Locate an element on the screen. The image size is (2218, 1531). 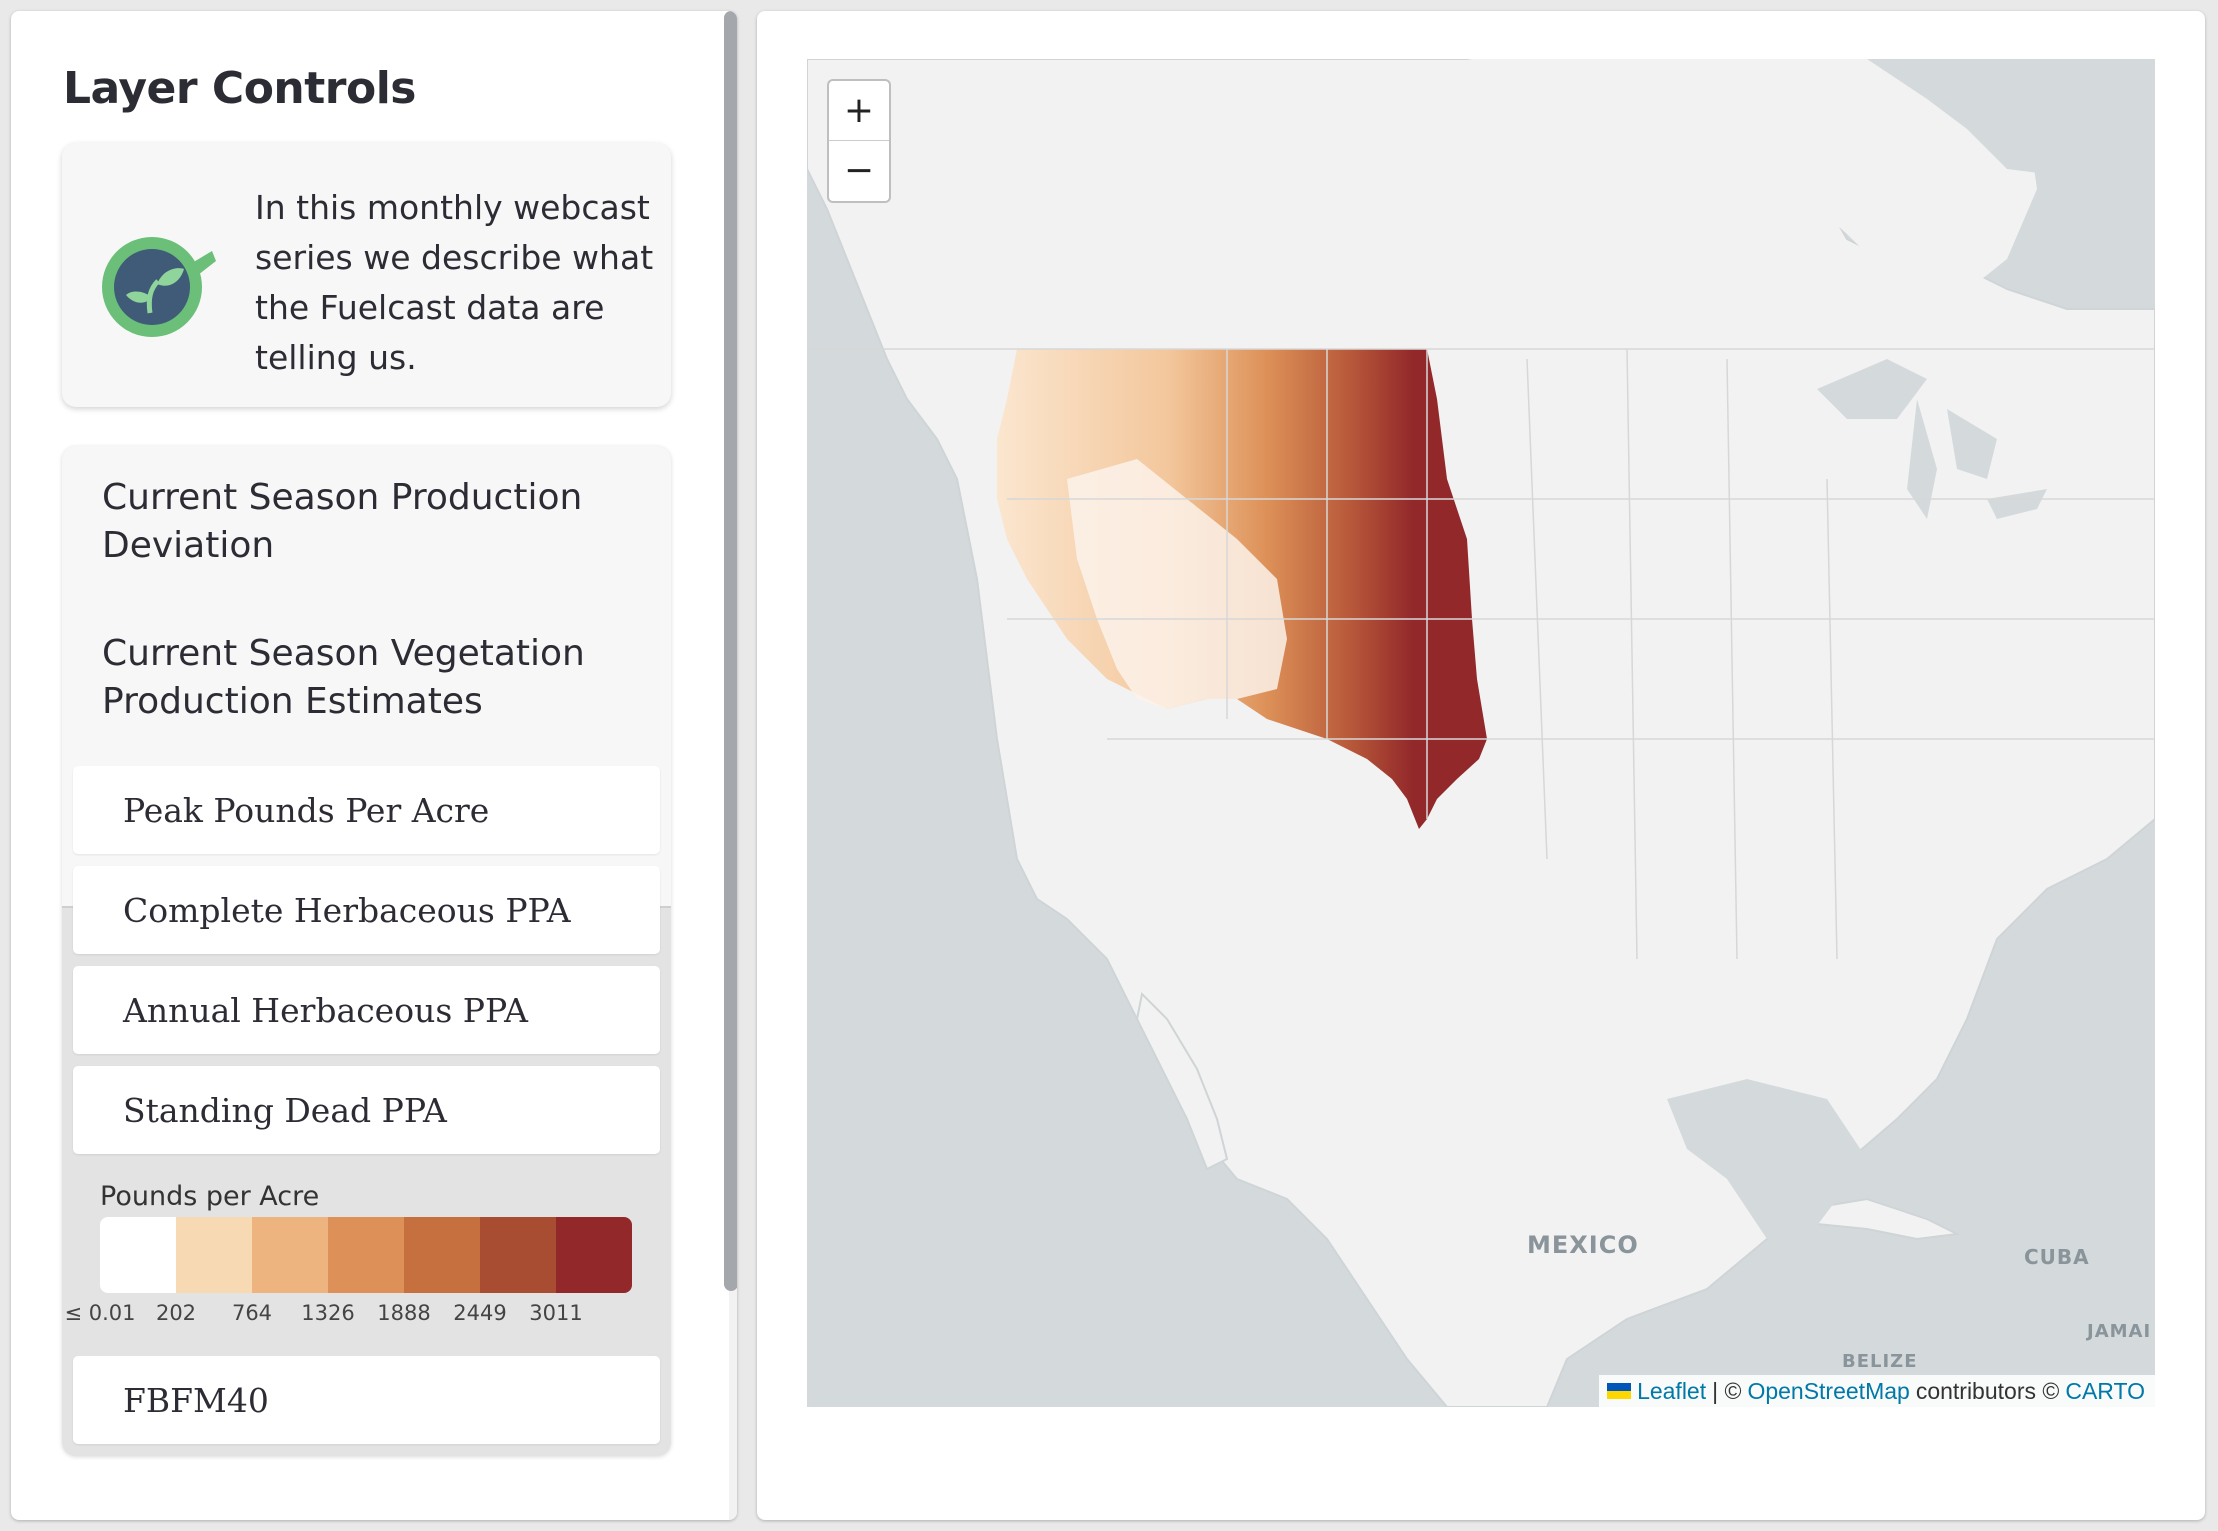
legend-label: 3011 is located at coordinates (556, 1313).